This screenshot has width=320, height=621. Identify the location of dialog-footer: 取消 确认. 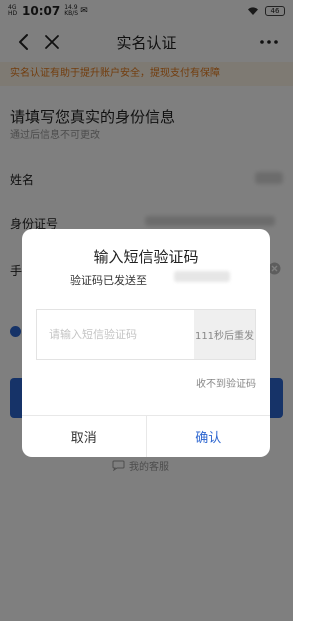
(146, 436).